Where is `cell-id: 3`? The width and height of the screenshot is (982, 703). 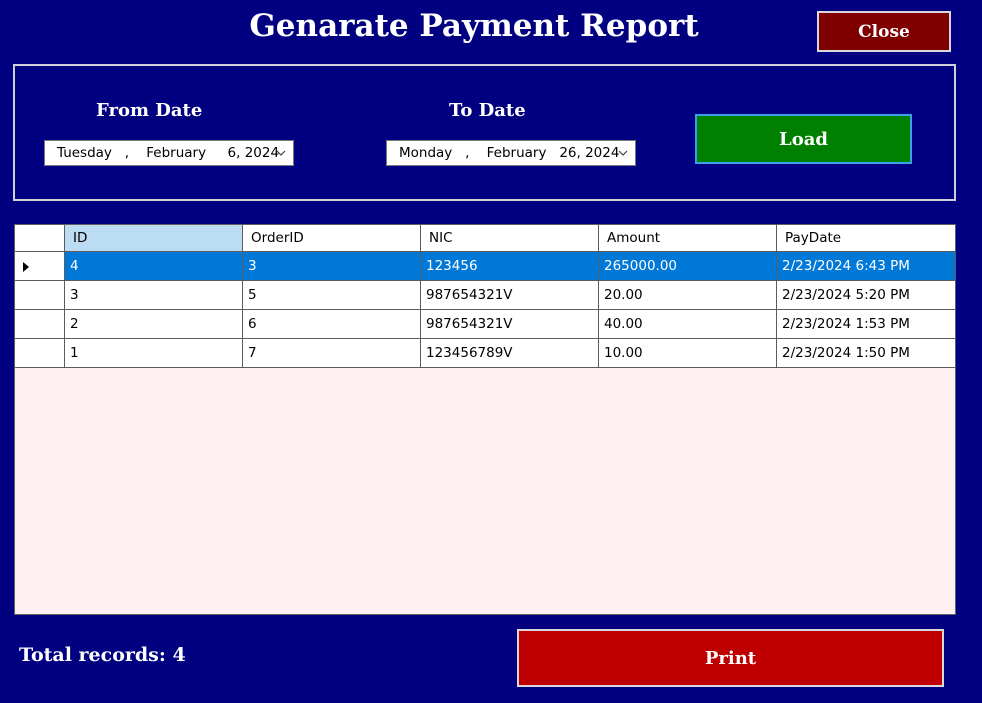 cell-id: 3 is located at coordinates (154, 295).